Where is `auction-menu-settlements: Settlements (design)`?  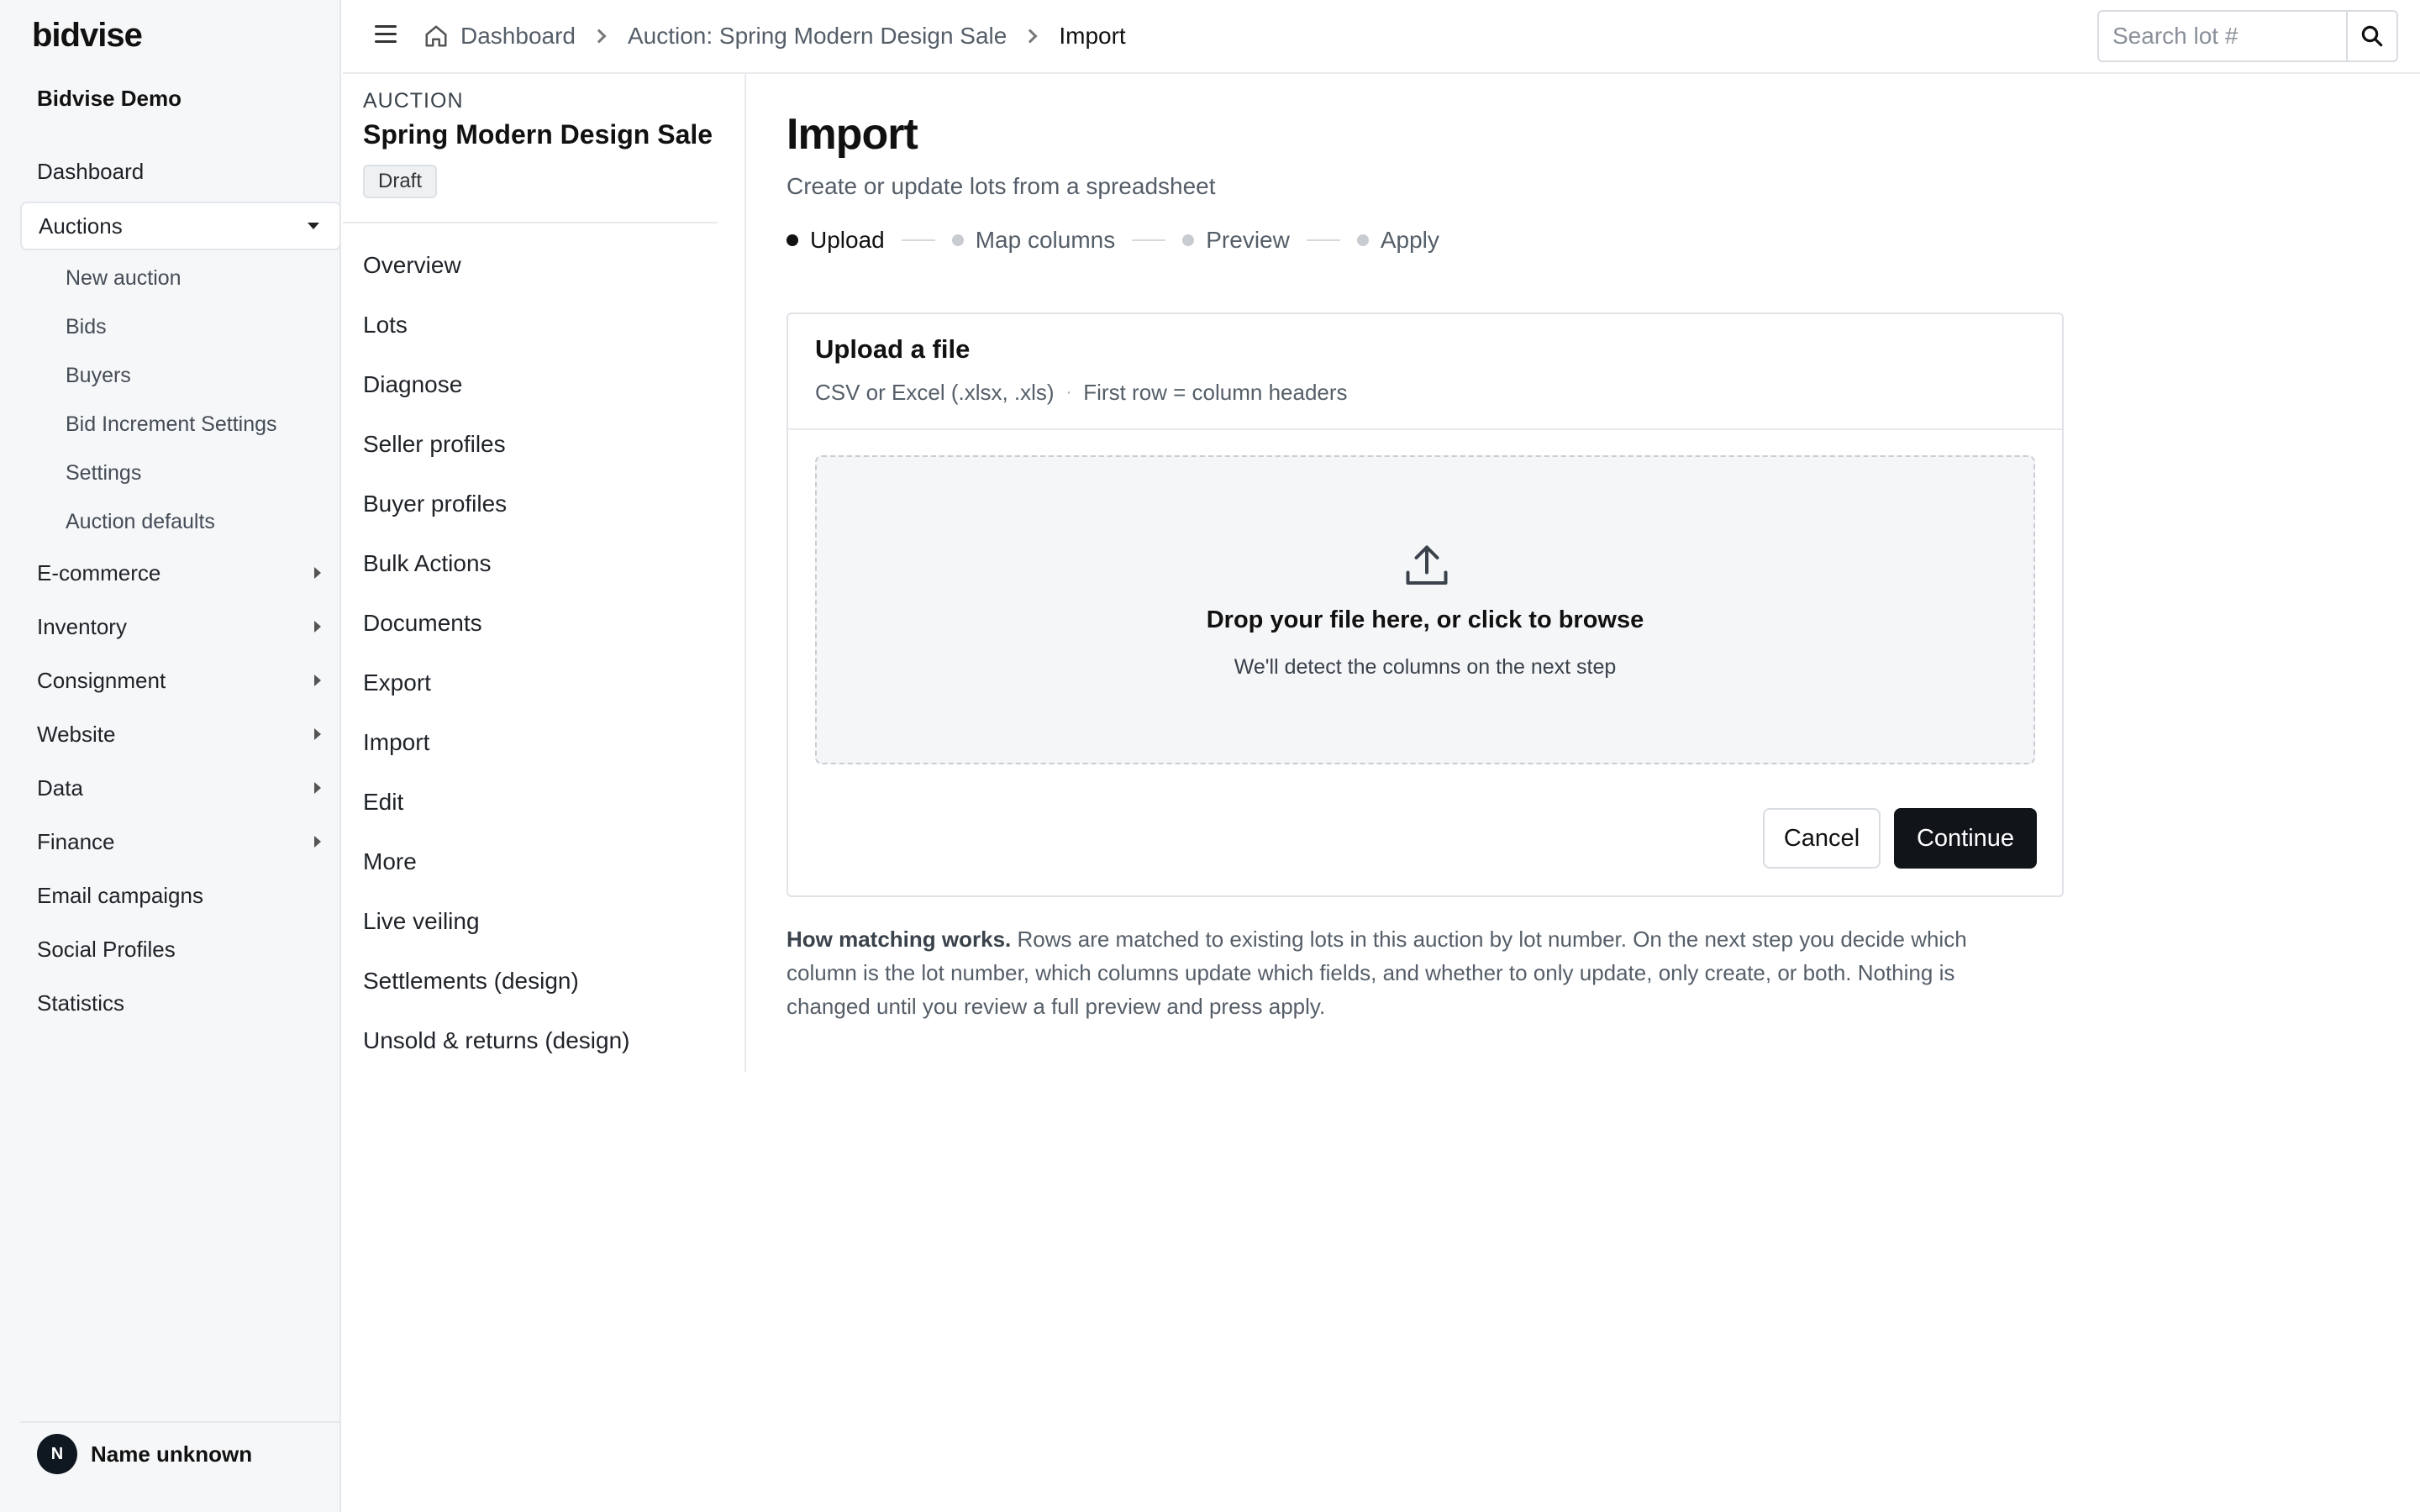
auction-menu-settlements: Settlements (design) is located at coordinates (496, 981).